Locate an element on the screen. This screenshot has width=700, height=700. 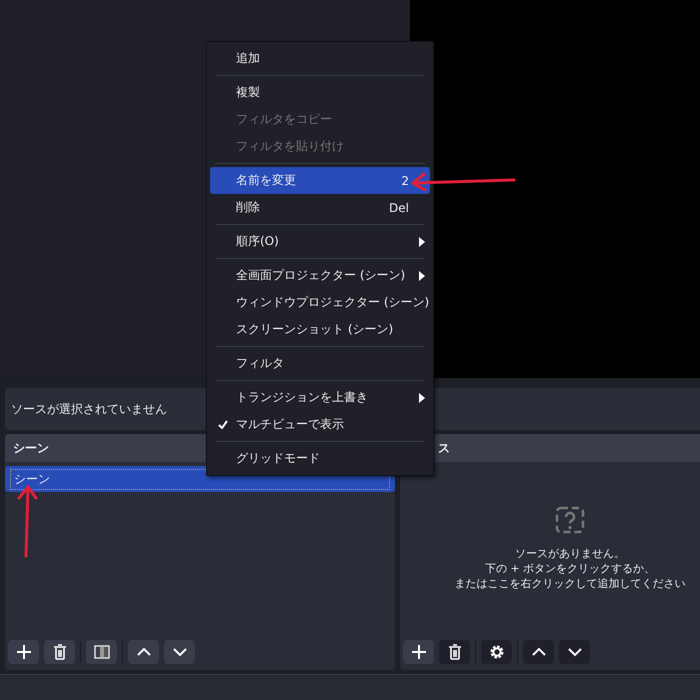
menu-item: マルチビューで表示 is located at coordinates (320, 424).